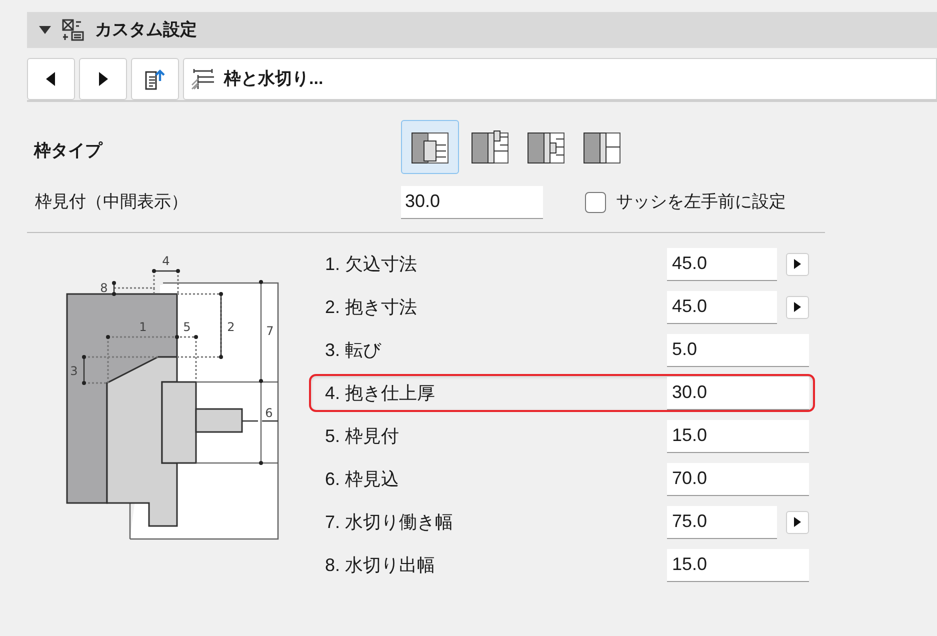 This screenshot has width=937, height=636. I want to click on dimension-label: 1, so click(143, 327).